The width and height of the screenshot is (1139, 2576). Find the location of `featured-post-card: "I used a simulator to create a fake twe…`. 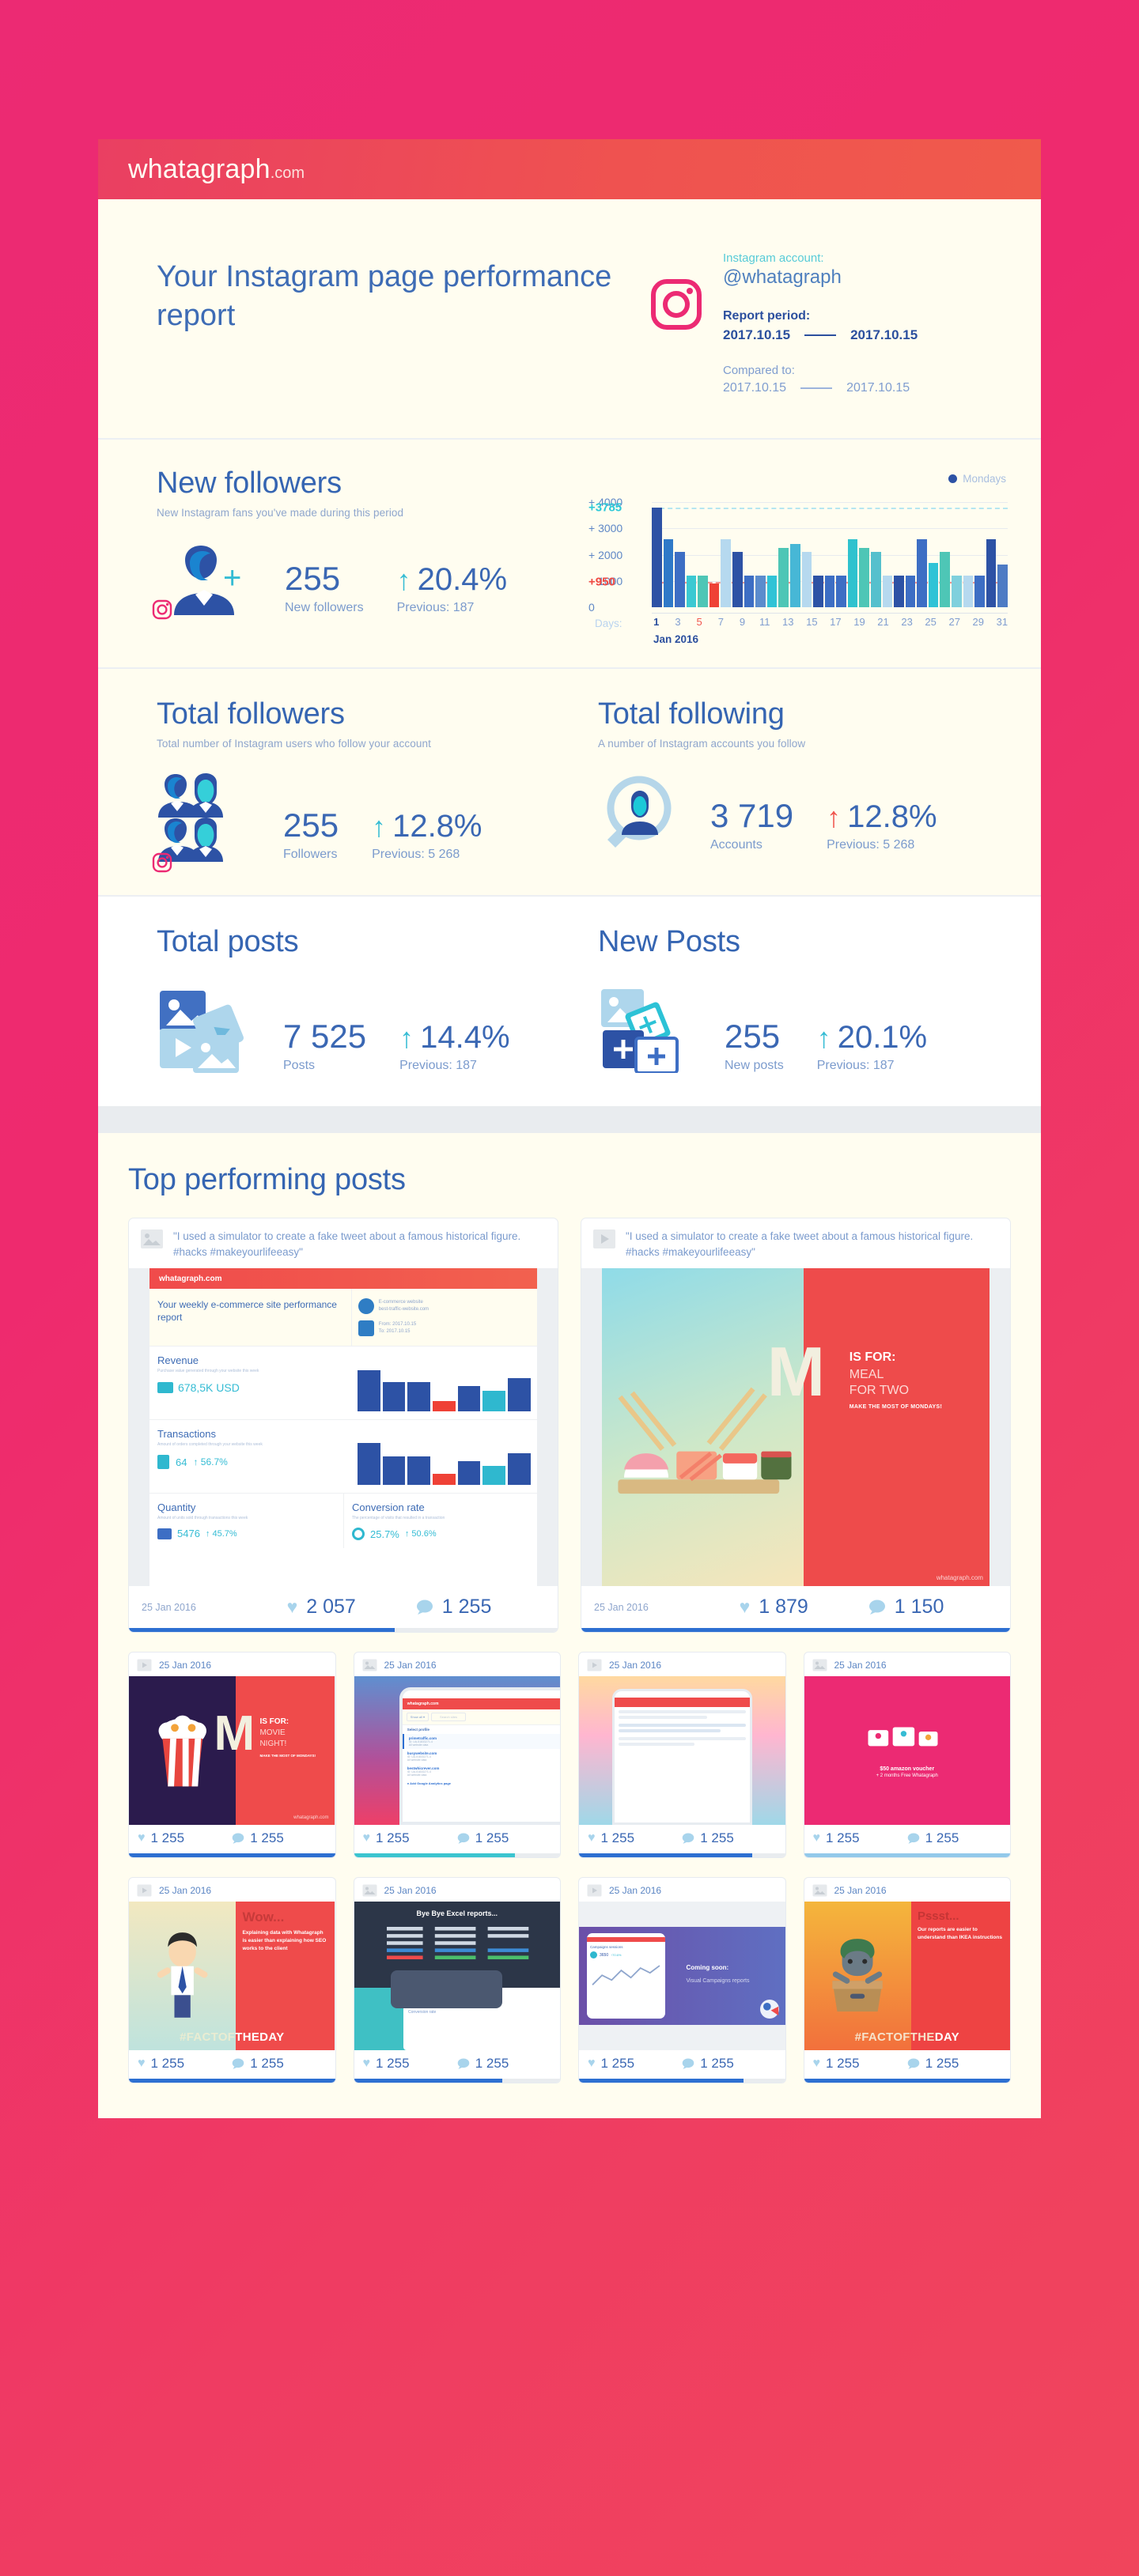

featured-post-card: "I used a simulator to create a fake twe… is located at coordinates (343, 1426).